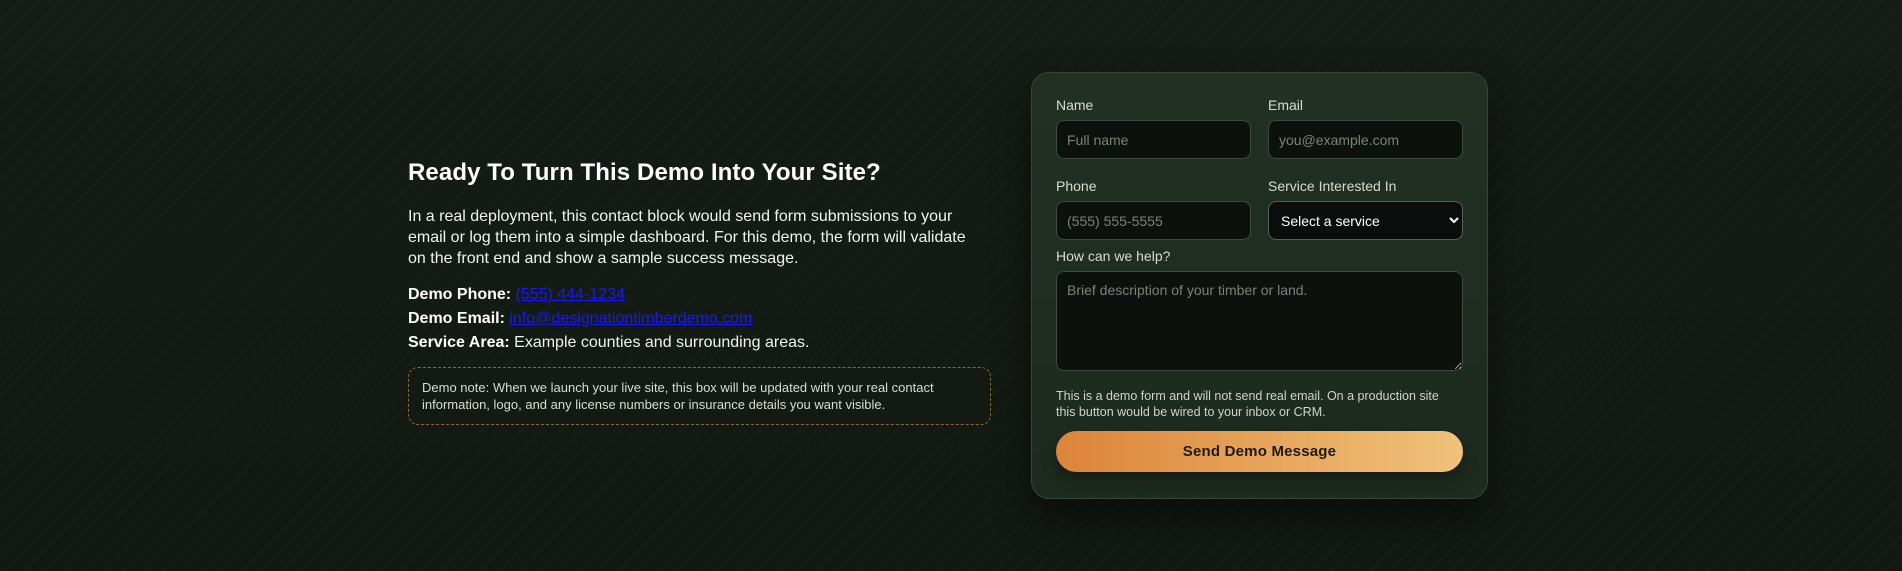 This screenshot has width=1902, height=571. Describe the element at coordinates (700, 295) in the screenshot. I see `phone-line: Demo Phone: (555) 444-1234` at that location.